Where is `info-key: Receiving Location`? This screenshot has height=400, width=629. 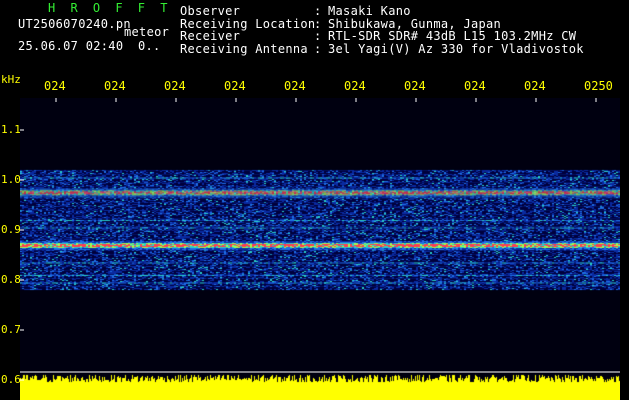 info-key: Receiving Location is located at coordinates (248, 23).